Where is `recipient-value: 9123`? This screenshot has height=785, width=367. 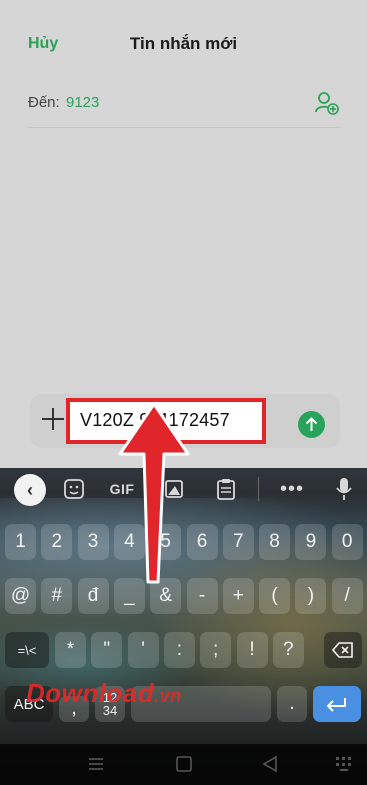 recipient-value: 9123 is located at coordinates (82, 102).